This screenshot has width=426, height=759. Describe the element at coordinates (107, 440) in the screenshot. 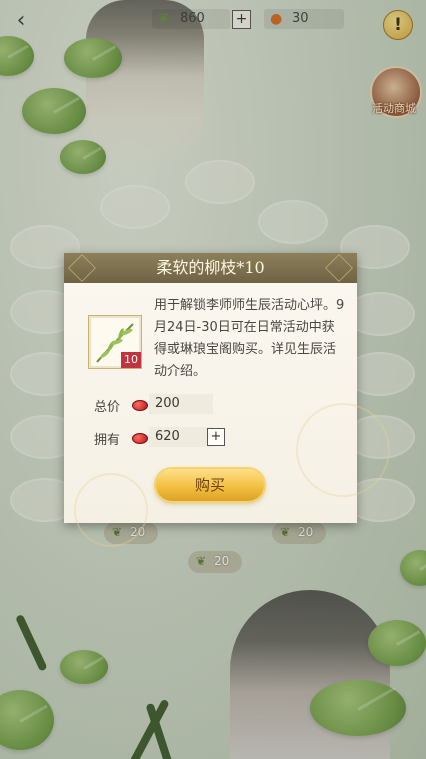

I see `owned-label: 拥有` at that location.